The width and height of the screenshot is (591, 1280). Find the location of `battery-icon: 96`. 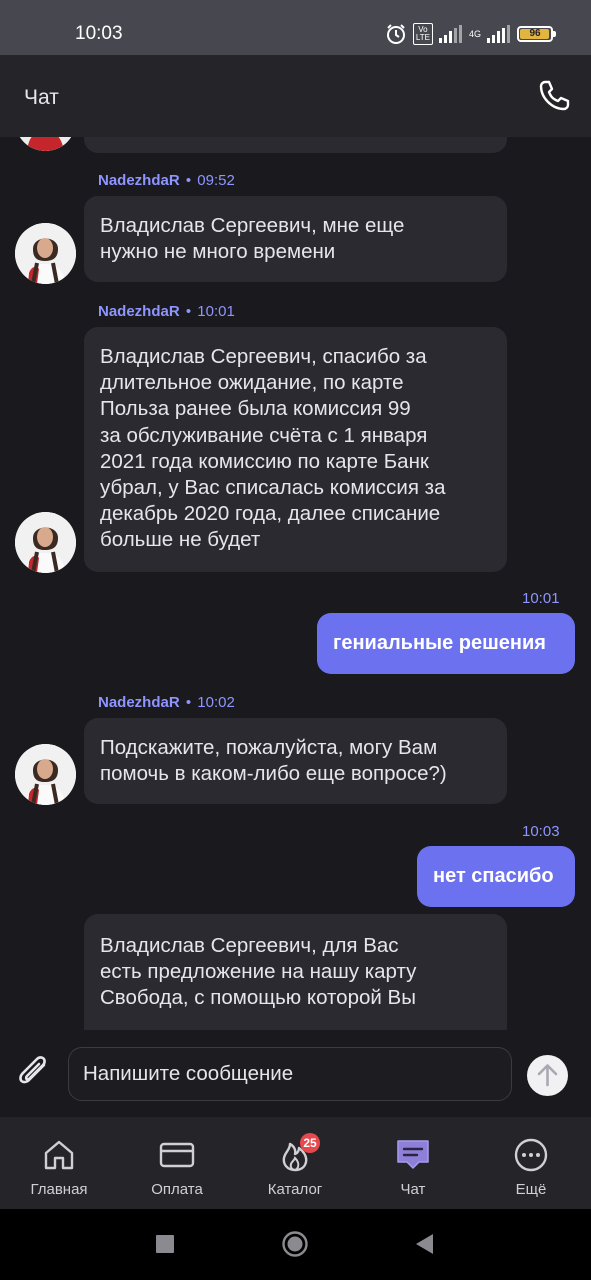

battery-icon: 96 is located at coordinates (536, 34).